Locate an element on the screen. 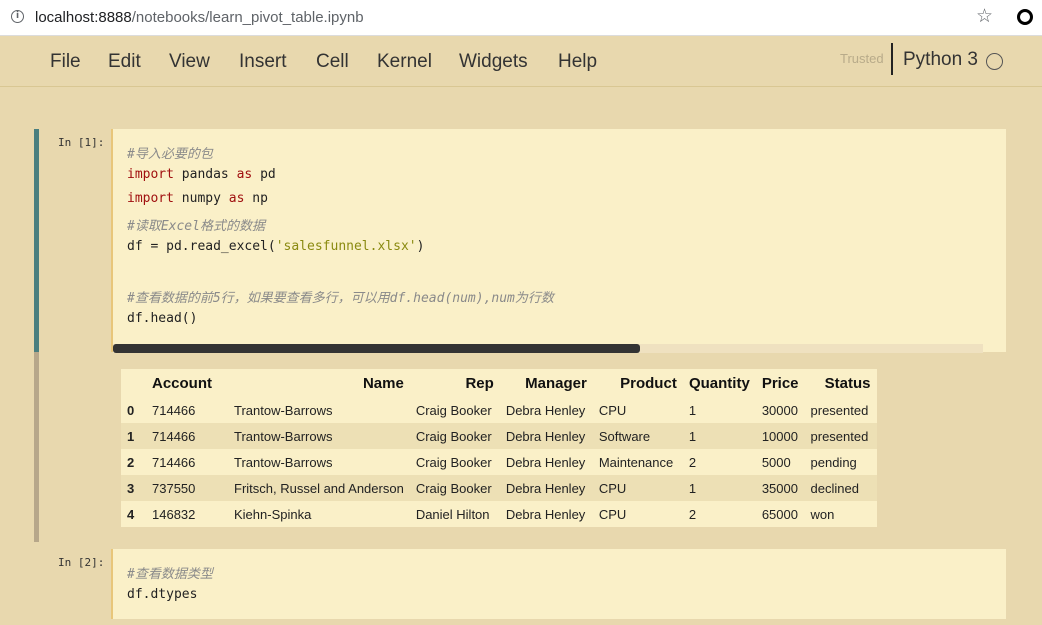  column-header-price: Price is located at coordinates (780, 383).